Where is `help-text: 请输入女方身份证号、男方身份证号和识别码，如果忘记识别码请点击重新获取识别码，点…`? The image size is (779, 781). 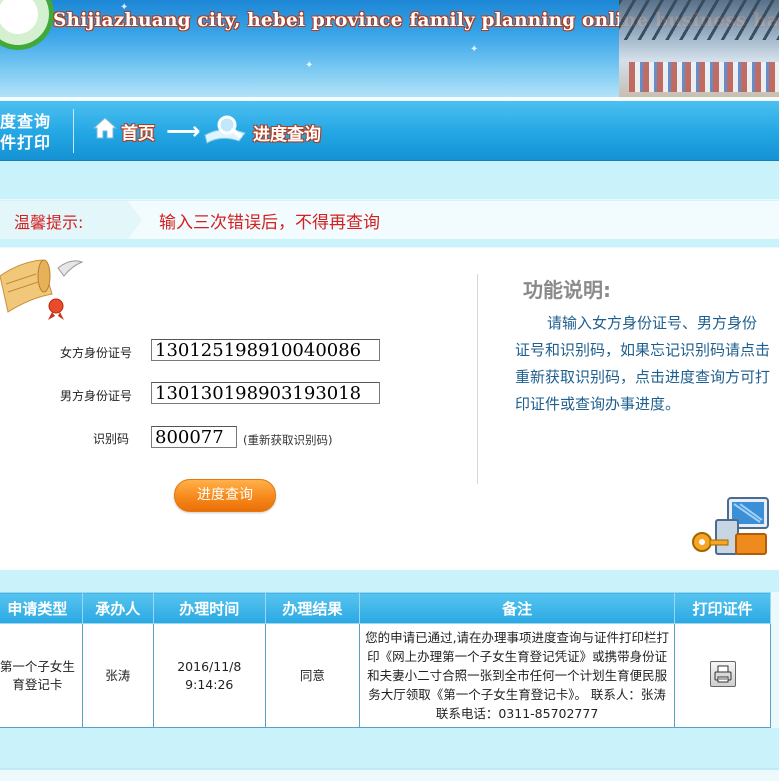 help-text: 请输入女方身份证号、男方身份证号和识别码，如果忘记识别码请点击重新获取识别码，点… is located at coordinates (643, 363).